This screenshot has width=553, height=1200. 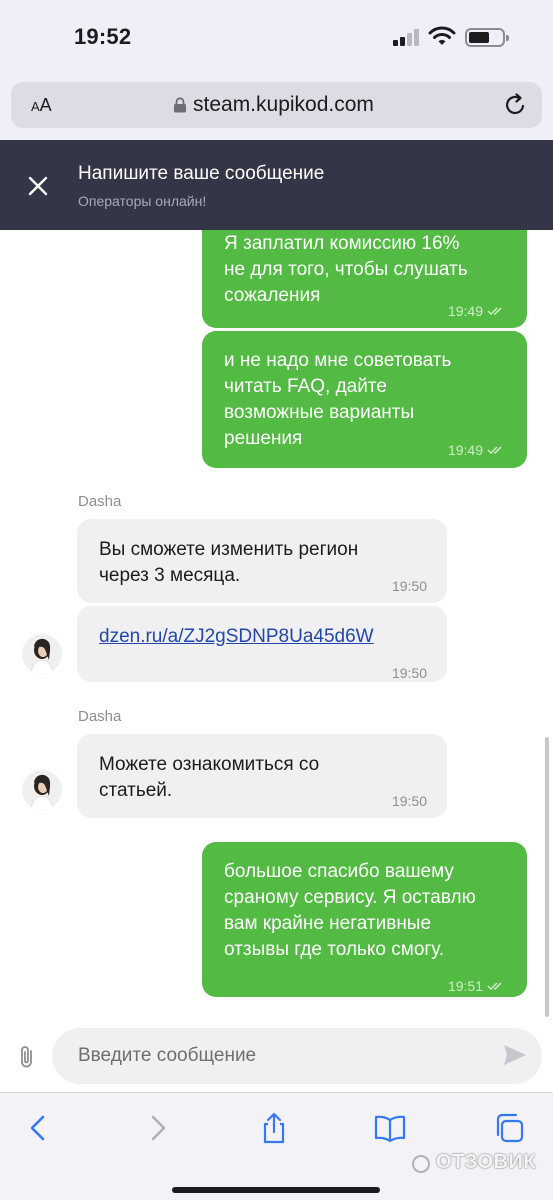 I want to click on back-icon, so click(x=39, y=1128).